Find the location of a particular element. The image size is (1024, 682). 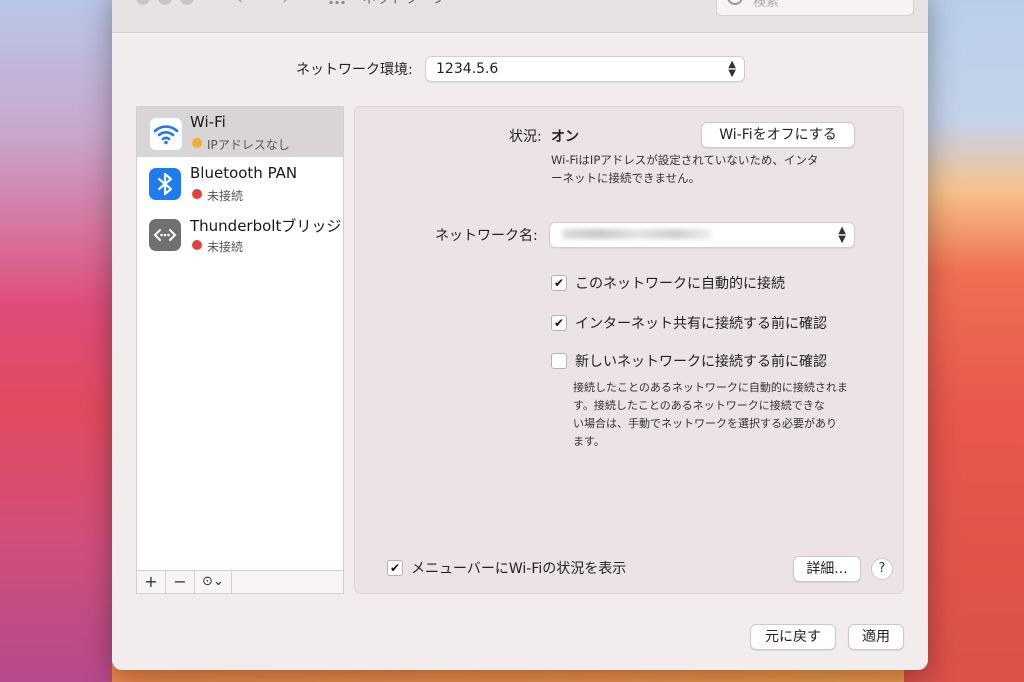

turn-wifi-off-button: Wi-Fiをオフにする is located at coordinates (778, 135).